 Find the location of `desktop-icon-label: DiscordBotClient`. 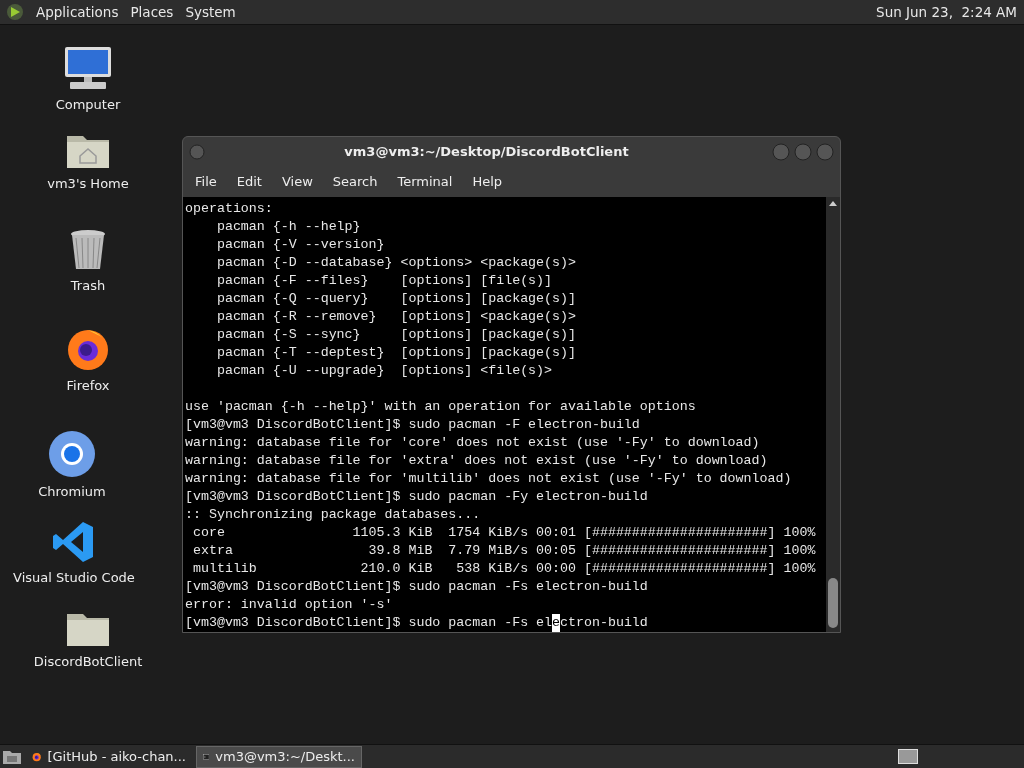

desktop-icon-label: DiscordBotClient is located at coordinates (88, 662).